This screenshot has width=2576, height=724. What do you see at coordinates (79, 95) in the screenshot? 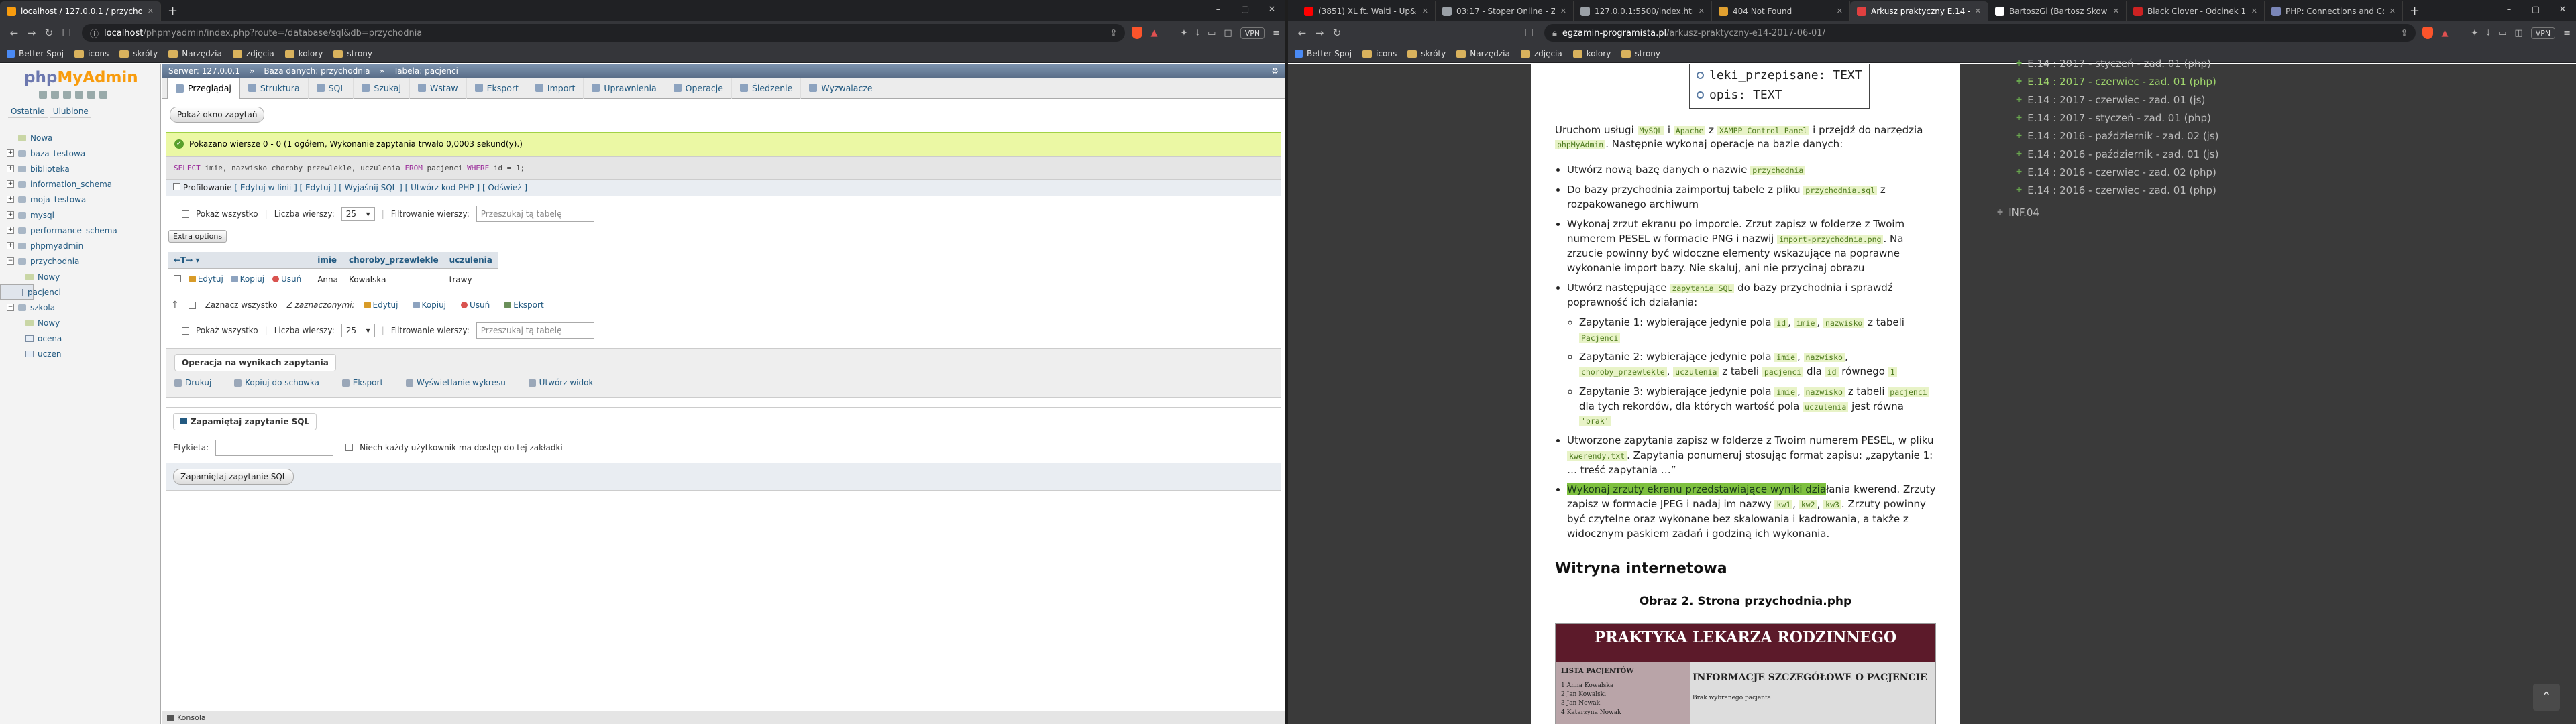
I see `docs-icon` at bounding box center [79, 95].